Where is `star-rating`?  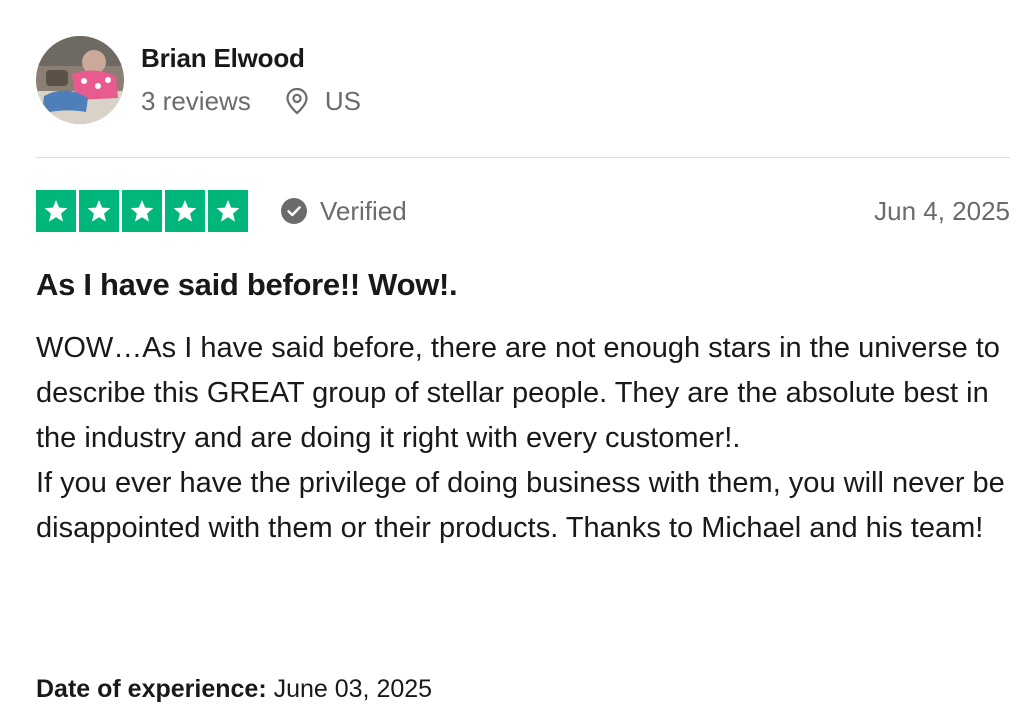 star-rating is located at coordinates (142, 211).